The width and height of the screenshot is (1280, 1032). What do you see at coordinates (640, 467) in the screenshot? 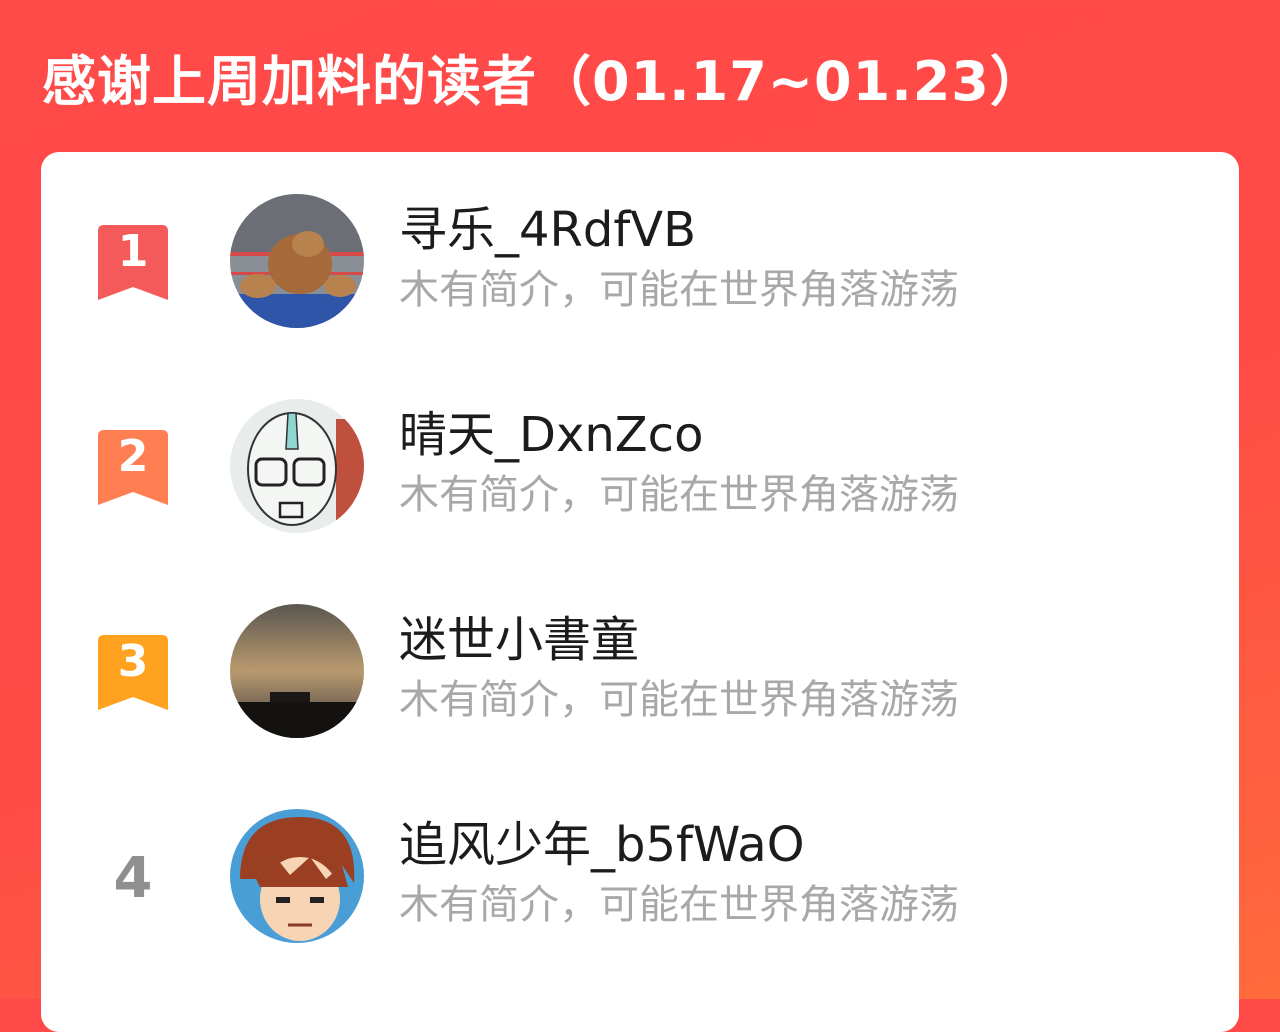
I see `reader-row: 2 晴天_DxnZco 木有简介，可能在世界角落游荡` at bounding box center [640, 467].